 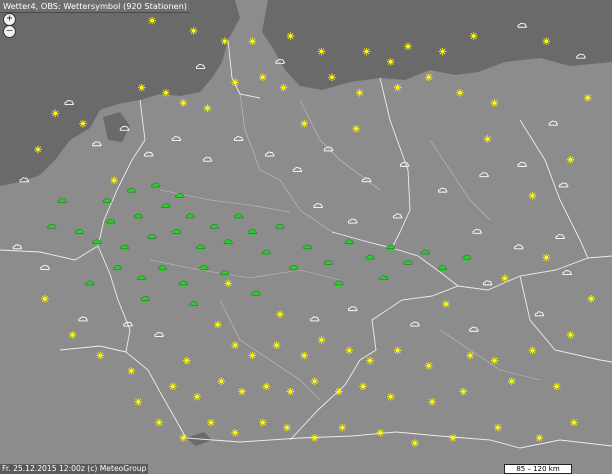 I want to click on timestamp-credit: Fr. 25.12.2015 12:00z (c) MeteoGroup, so click(x=74, y=469).